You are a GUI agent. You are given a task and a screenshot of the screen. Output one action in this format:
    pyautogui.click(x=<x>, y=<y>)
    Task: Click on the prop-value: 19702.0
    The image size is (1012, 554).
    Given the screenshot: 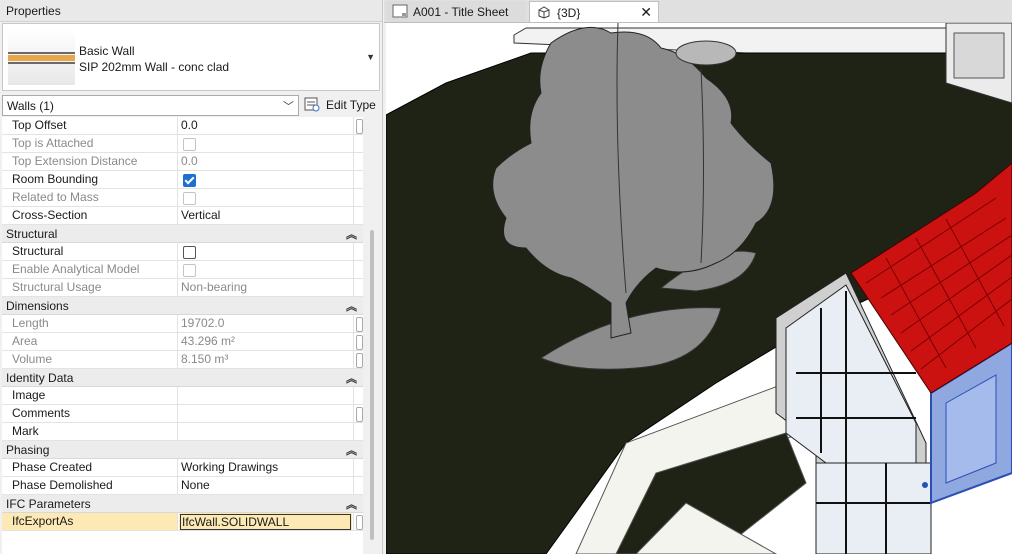 What is the action you would take?
    pyautogui.click(x=203, y=323)
    